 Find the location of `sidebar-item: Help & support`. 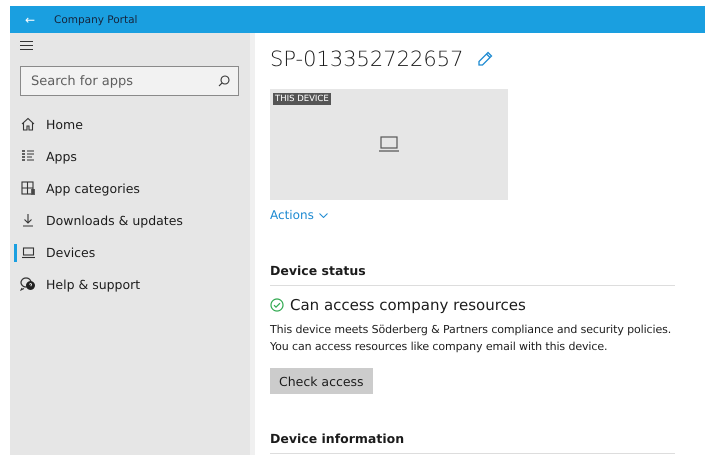

sidebar-item: Help & support is located at coordinates (130, 284).